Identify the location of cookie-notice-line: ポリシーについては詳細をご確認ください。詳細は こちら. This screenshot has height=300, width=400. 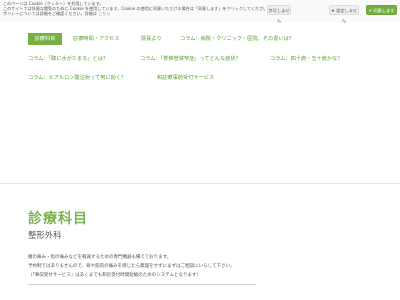
(134, 13).